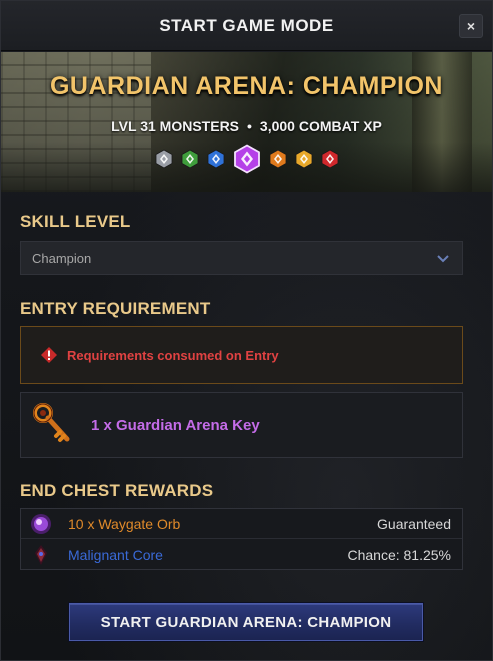 The image size is (493, 661). I want to click on requirement-item: 1 x Guardian Arena Key, so click(241, 425).